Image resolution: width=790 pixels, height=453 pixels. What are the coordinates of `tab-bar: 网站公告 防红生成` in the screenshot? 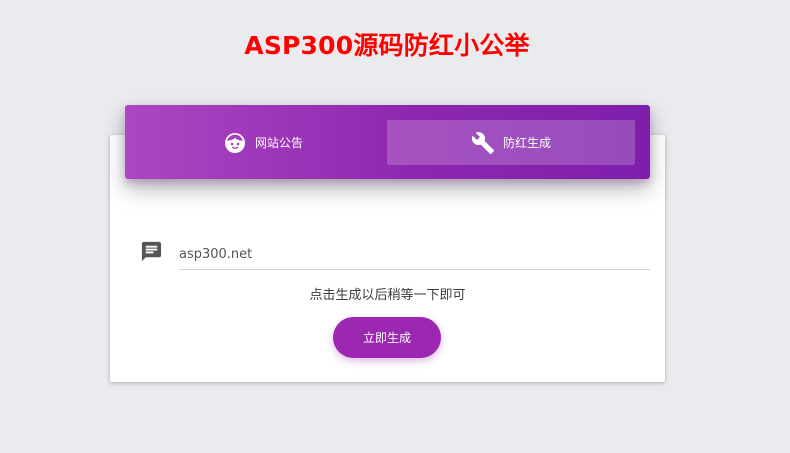 It's located at (387, 142).